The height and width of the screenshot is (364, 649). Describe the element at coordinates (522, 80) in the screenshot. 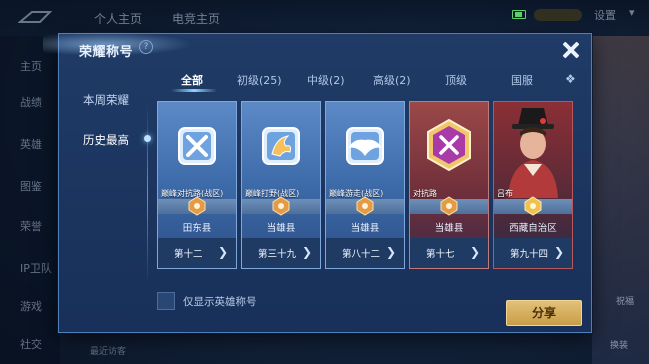

I see `tab-national: 国服` at that location.